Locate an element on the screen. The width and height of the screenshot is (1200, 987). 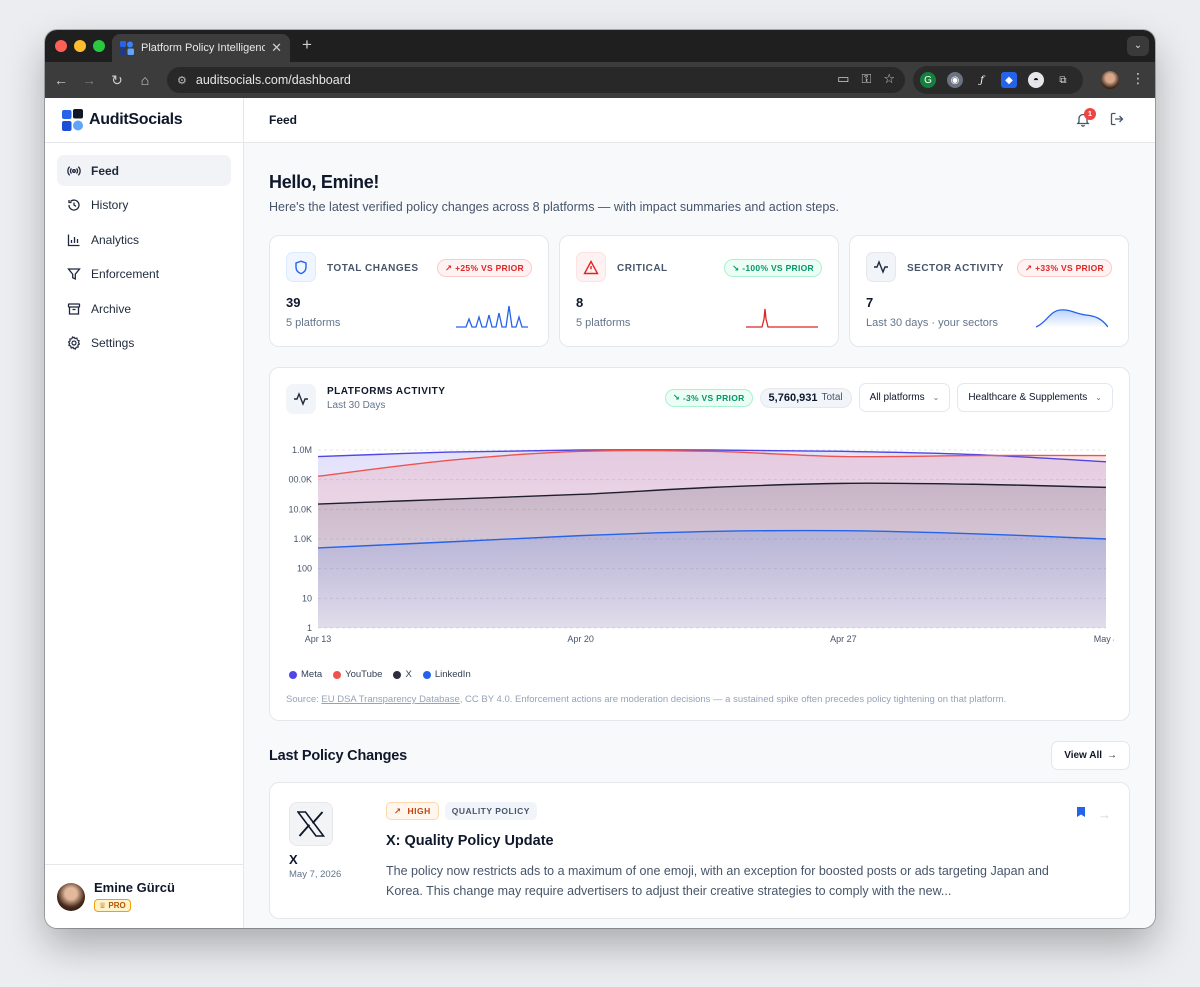
camera-extension-icon: ◉ is located at coordinates (955, 80).